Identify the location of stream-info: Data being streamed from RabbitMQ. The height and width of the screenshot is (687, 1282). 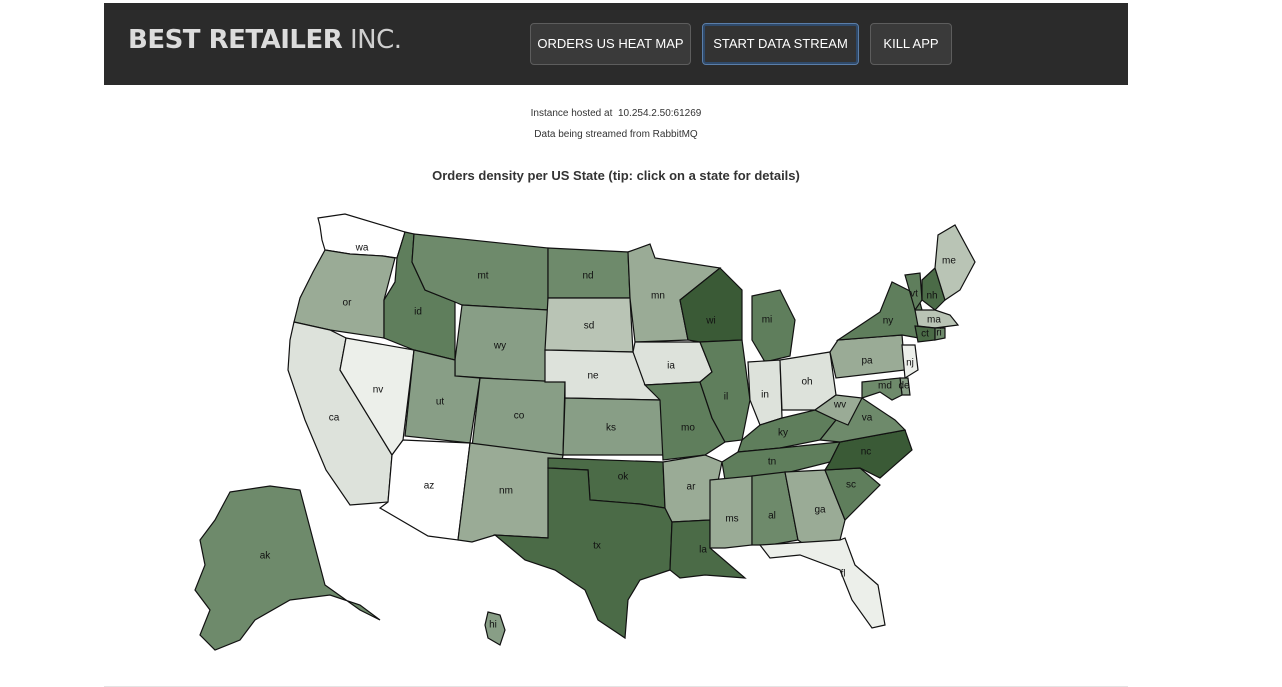
(616, 134).